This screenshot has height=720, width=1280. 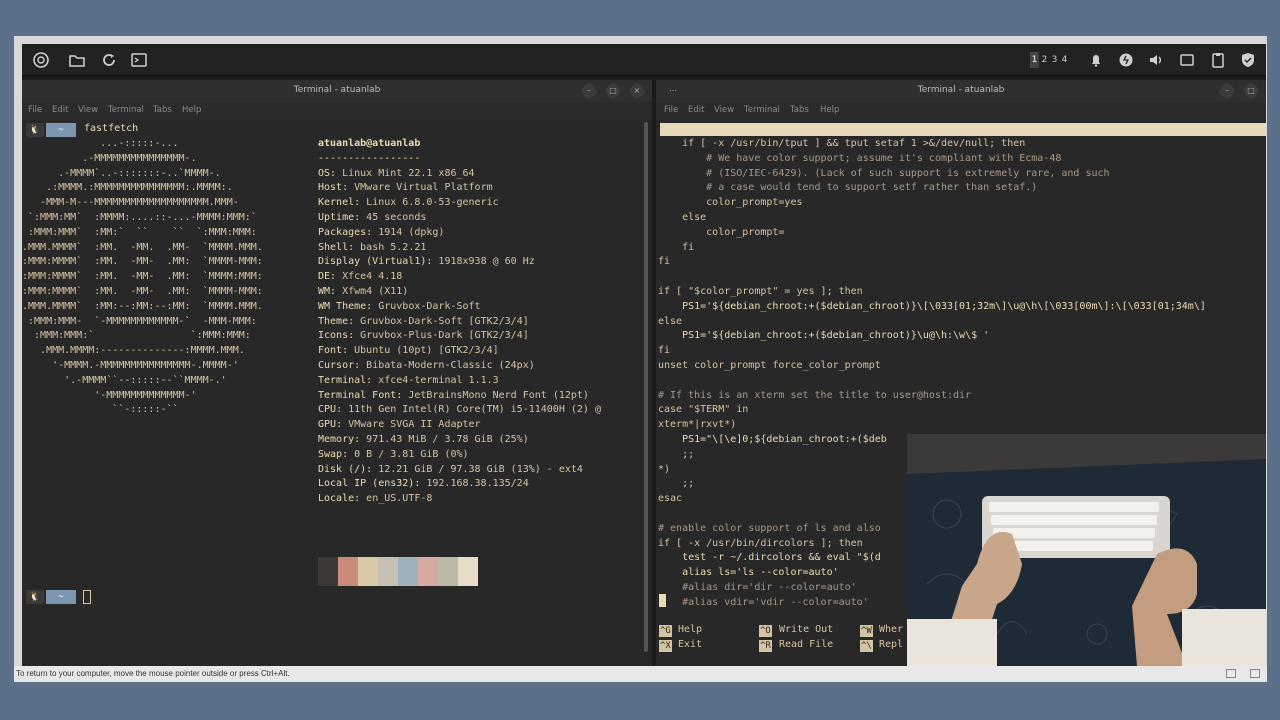 I want to click on command-text: fastfetch, so click(x=111, y=128).